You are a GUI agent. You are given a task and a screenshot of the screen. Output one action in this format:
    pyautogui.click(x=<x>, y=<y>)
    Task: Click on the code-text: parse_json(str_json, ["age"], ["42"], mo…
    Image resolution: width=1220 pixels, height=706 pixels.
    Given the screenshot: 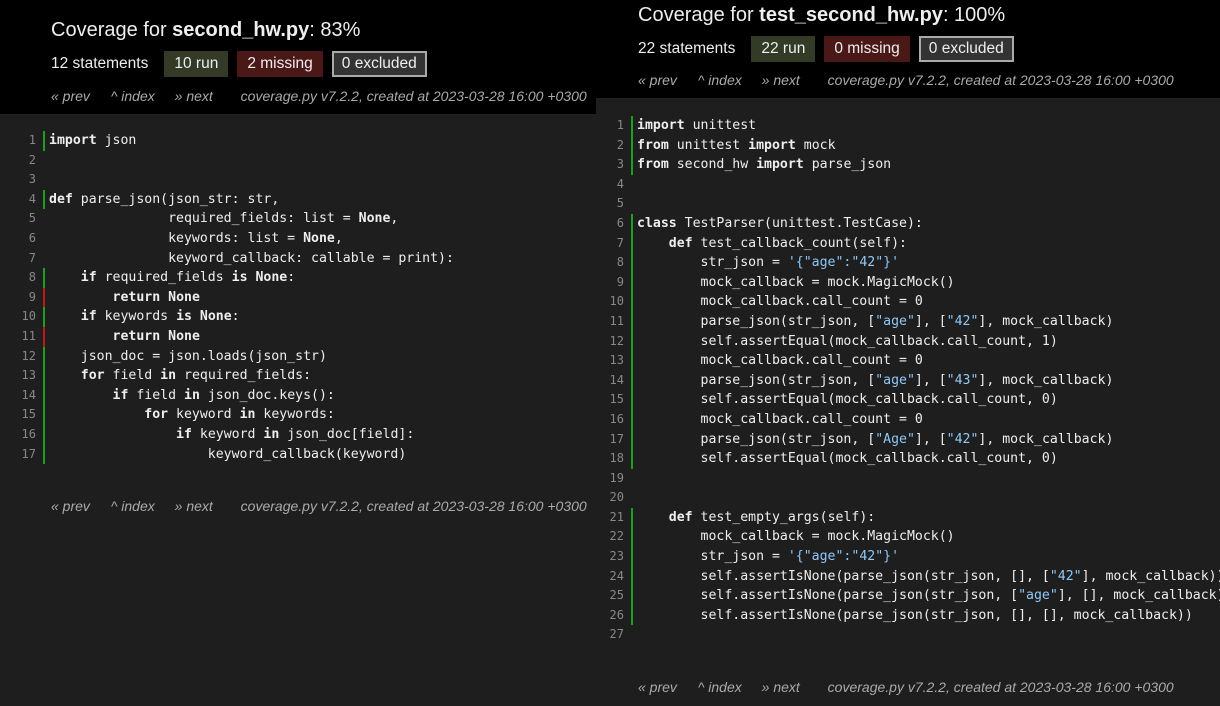 What is the action you would take?
    pyautogui.click(x=875, y=322)
    